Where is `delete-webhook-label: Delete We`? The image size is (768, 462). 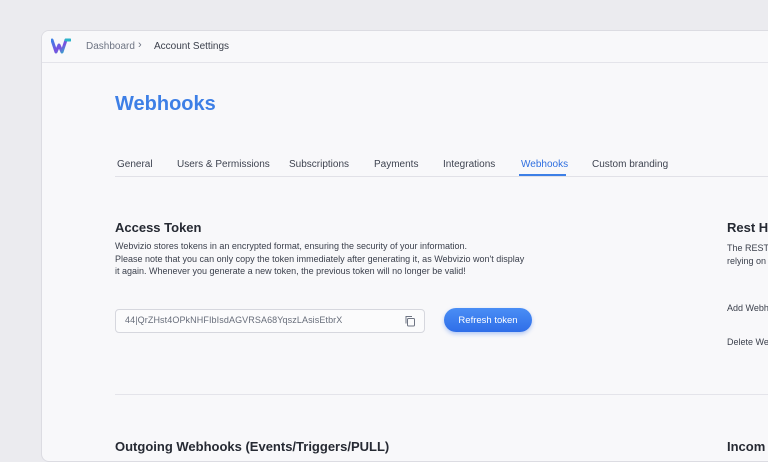
delete-webhook-label: Delete We is located at coordinates (747, 342).